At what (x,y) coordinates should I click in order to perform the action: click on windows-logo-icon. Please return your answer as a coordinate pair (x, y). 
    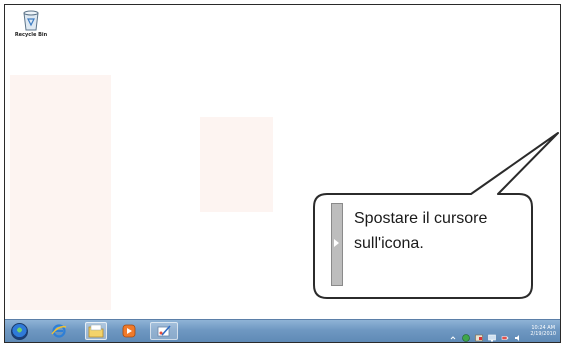
    Looking at the image, I should click on (19, 331).